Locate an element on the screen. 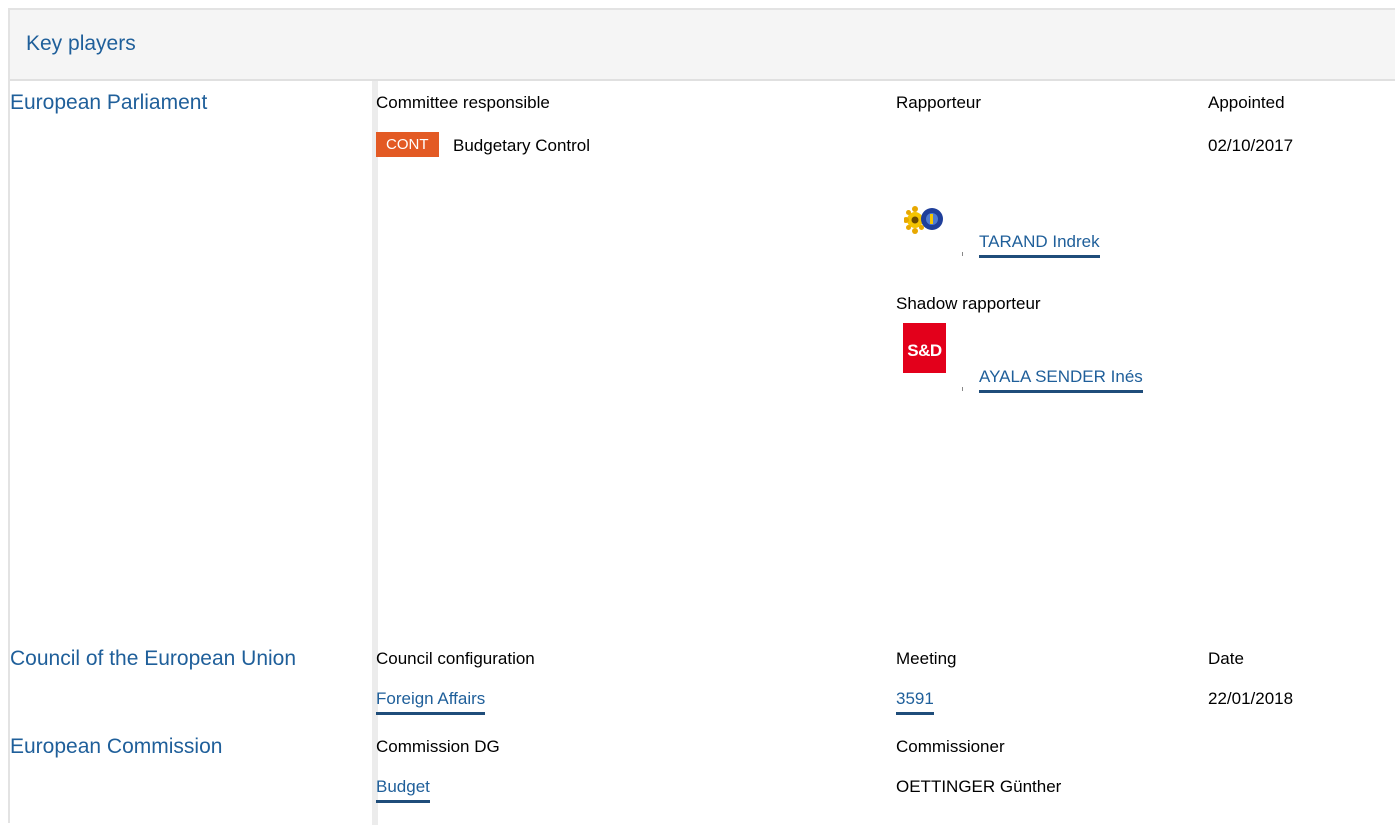 This screenshot has width=1395, height=825. council-configuration-link: Foreign Affairs is located at coordinates (431, 702).